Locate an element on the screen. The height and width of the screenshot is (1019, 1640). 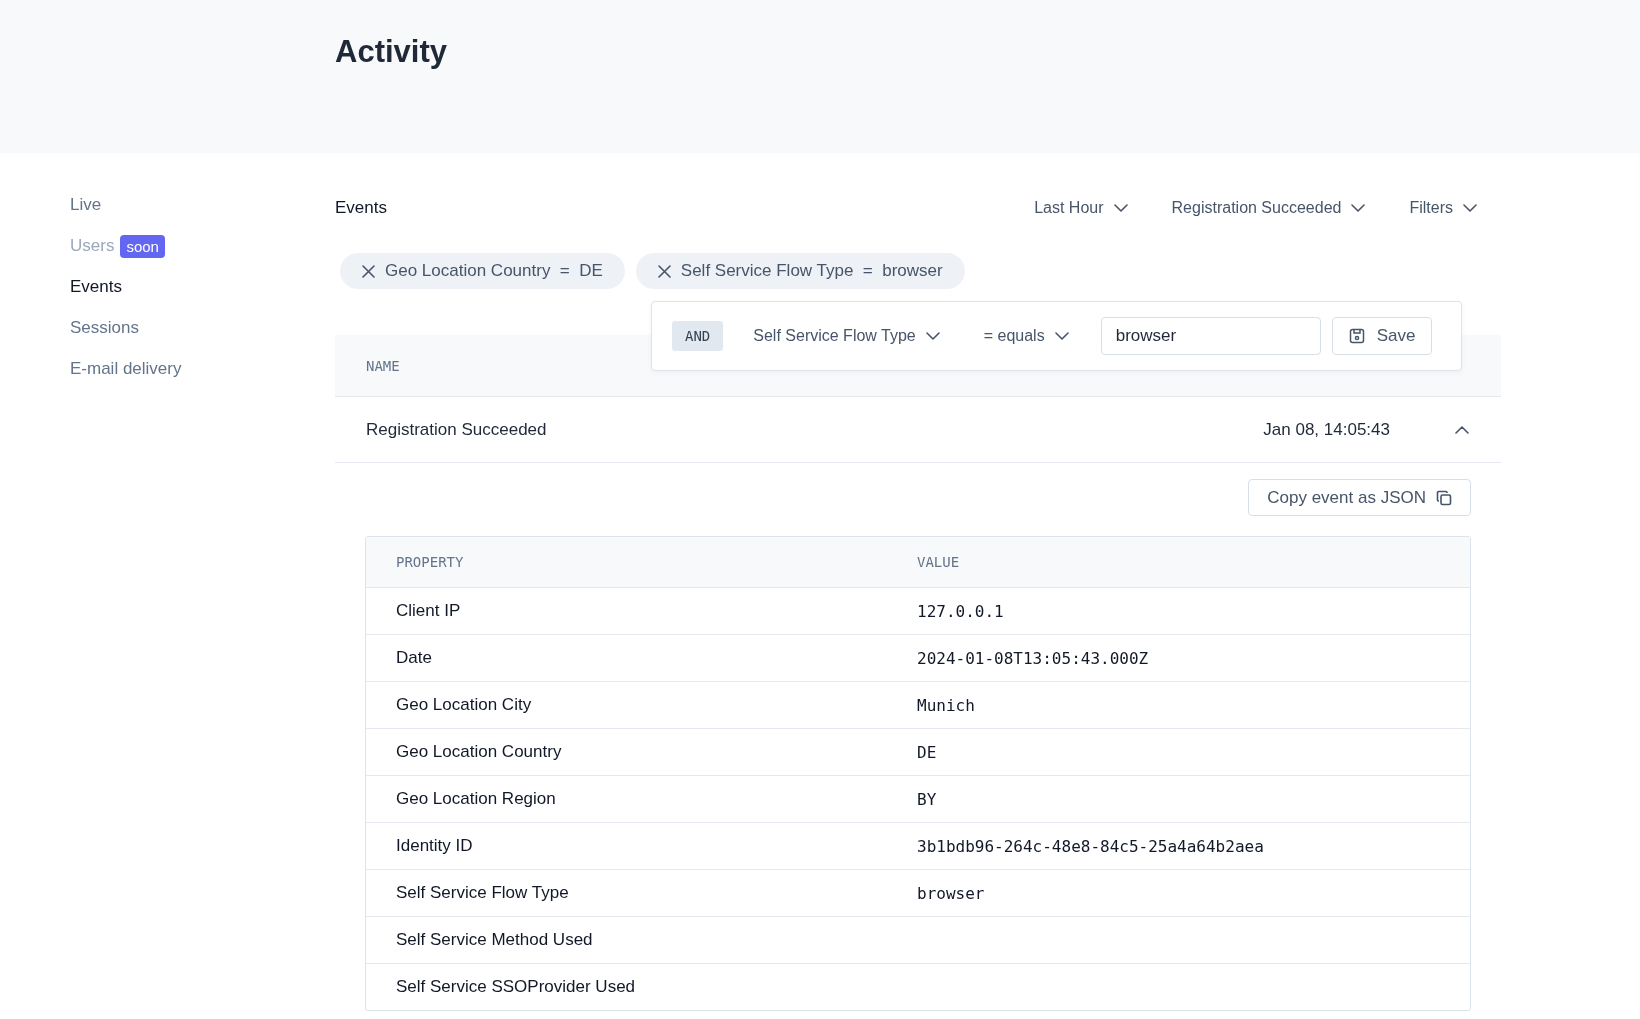
filter-chip: Self Service Flow Type = browser is located at coordinates (800, 271).